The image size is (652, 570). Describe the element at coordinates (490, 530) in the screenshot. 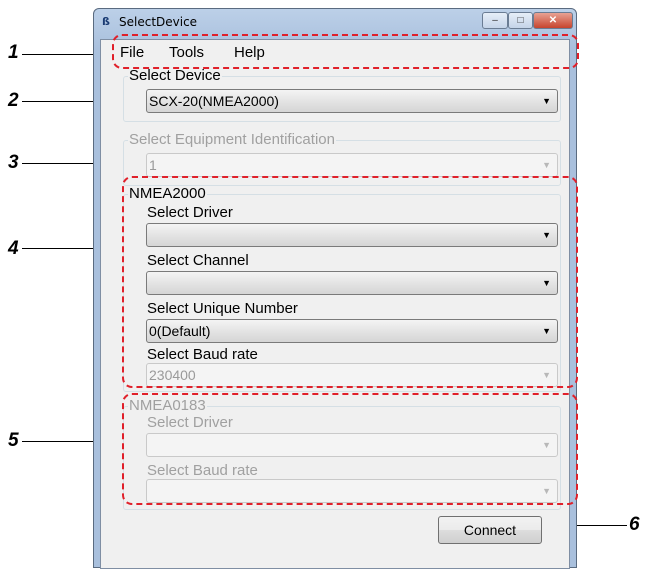

I see `connect-button: Connect` at that location.